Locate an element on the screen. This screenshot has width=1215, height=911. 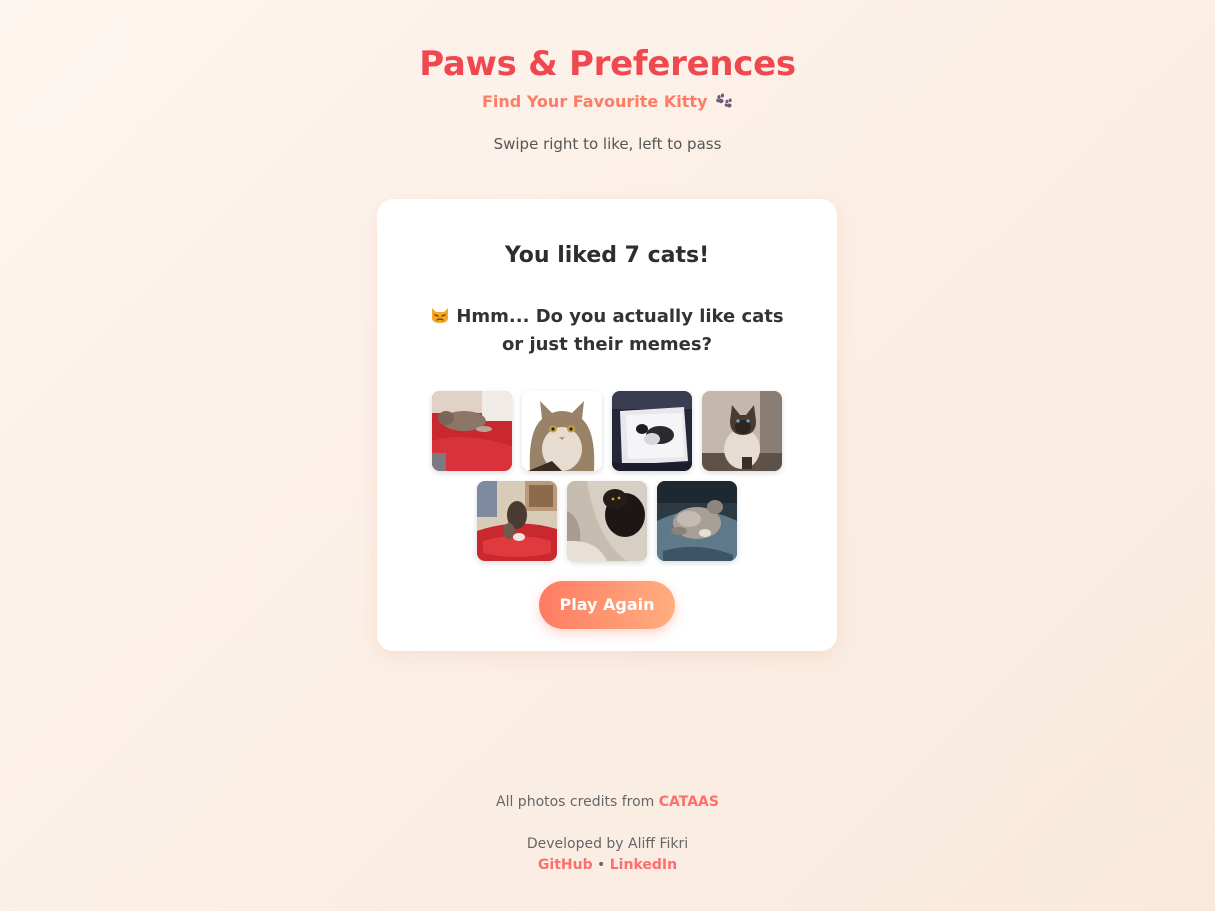
linkedin-link: LinkedIn is located at coordinates (643, 865).